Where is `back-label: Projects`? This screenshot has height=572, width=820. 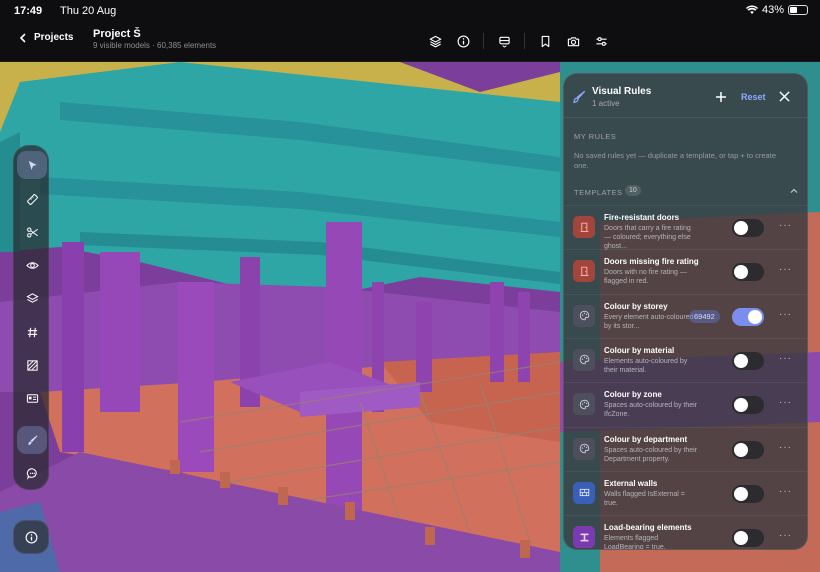
back-label: Projects is located at coordinates (54, 37).